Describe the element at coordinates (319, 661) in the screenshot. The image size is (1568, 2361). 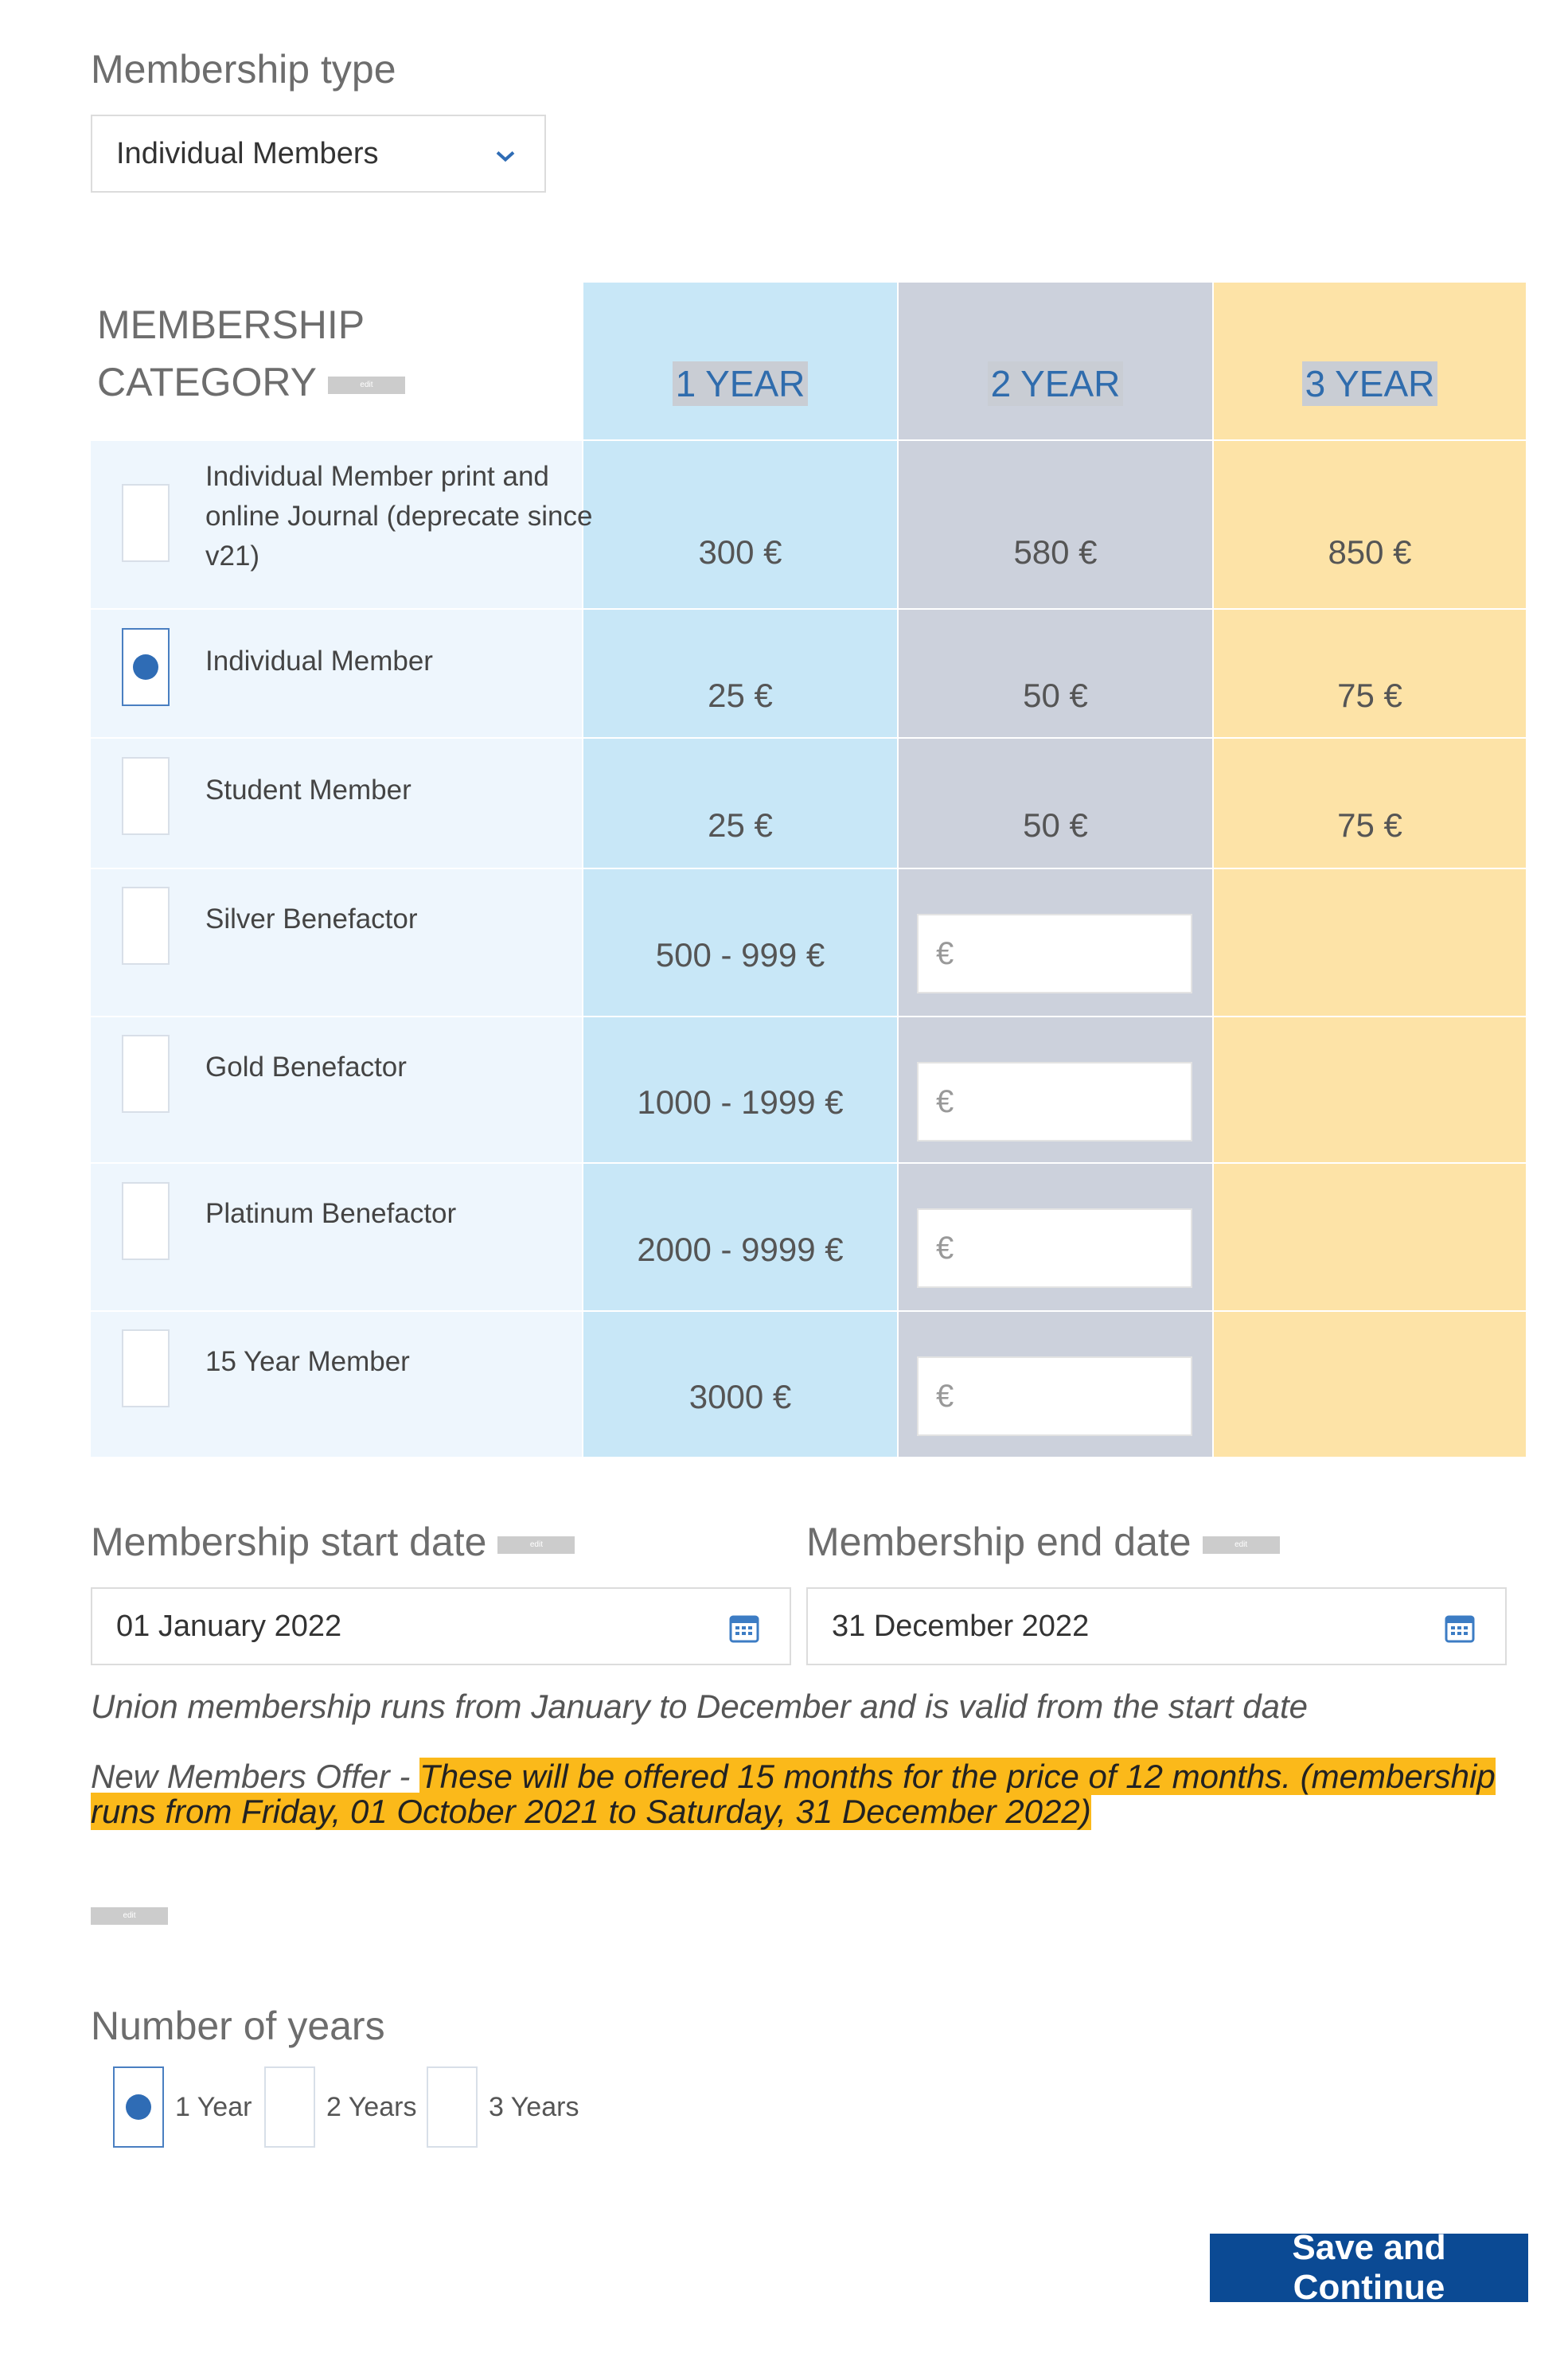
I see `category-name: Individual Member` at that location.